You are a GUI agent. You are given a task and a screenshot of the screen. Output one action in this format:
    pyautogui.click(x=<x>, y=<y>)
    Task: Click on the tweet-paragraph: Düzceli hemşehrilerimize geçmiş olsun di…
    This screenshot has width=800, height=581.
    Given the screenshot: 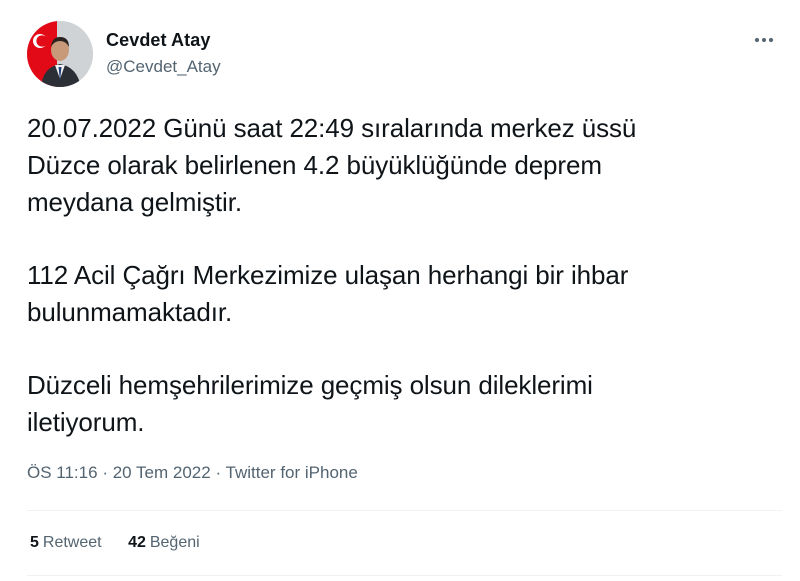 What is the action you would take?
    pyautogui.click(x=310, y=403)
    